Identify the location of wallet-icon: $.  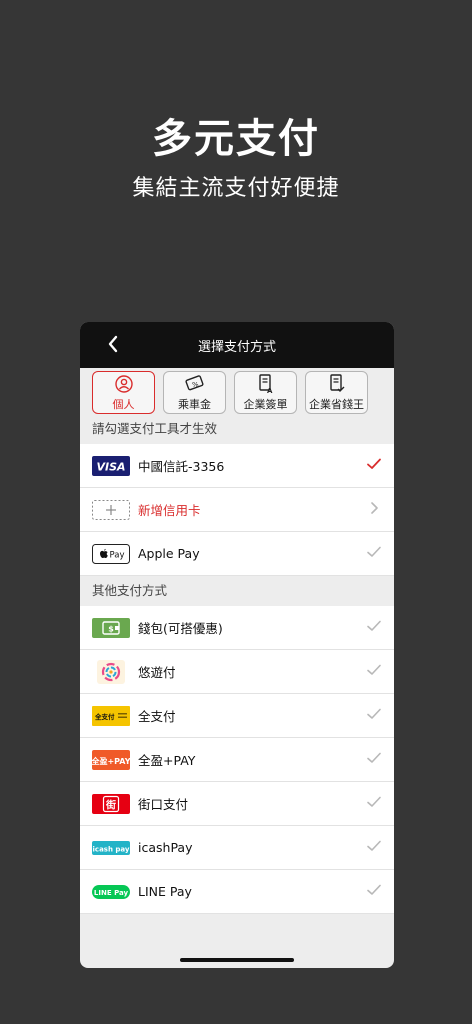
(111, 628).